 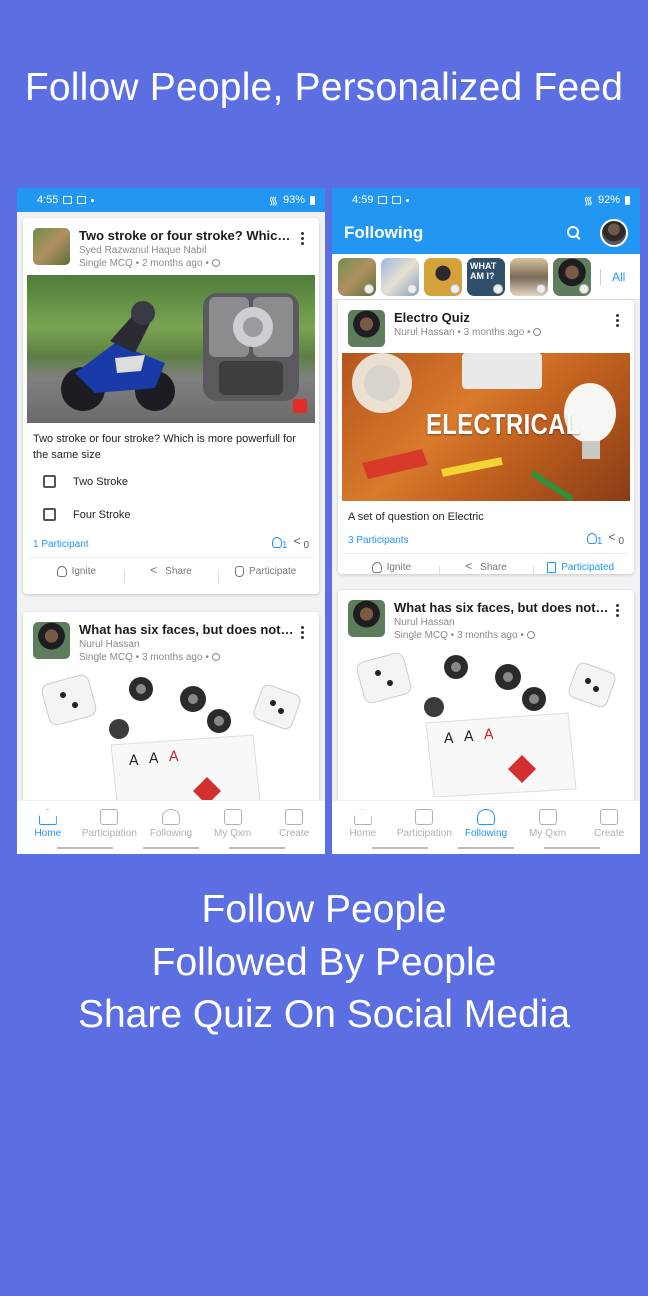 I want to click on dice-cards-image: A A A, so click(x=486, y=724).